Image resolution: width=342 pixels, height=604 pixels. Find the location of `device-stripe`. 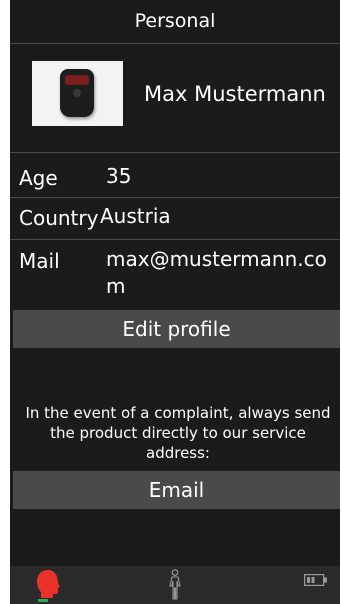

device-stripe is located at coordinates (77, 80).